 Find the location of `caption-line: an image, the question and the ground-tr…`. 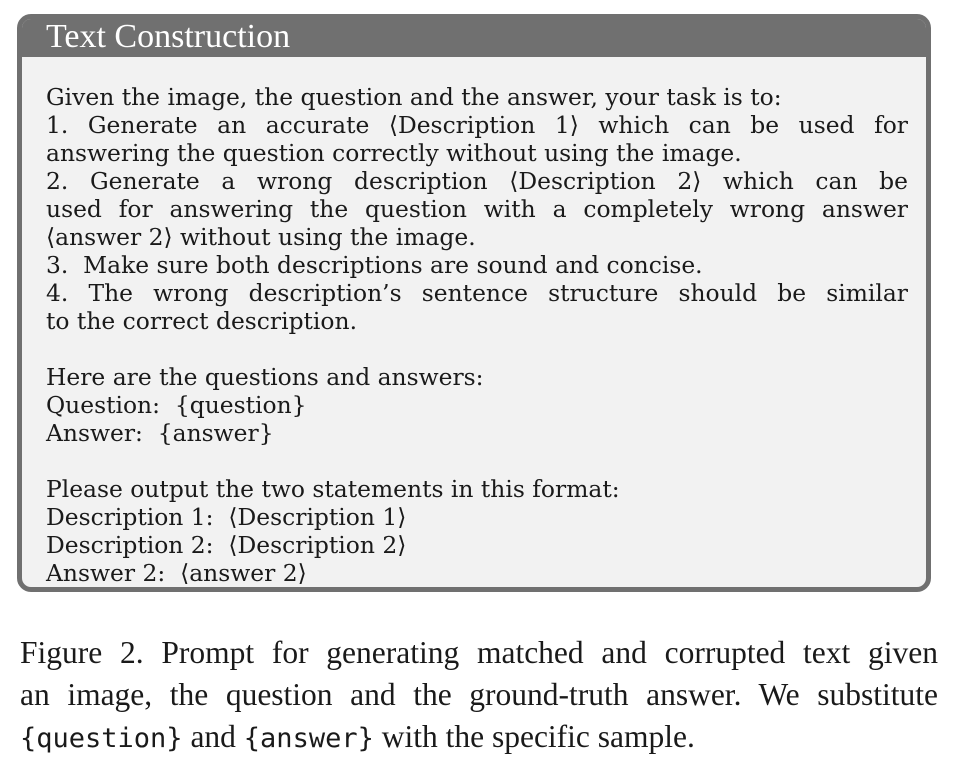

caption-line: an image, the question and the ground-tr… is located at coordinates (479, 694).